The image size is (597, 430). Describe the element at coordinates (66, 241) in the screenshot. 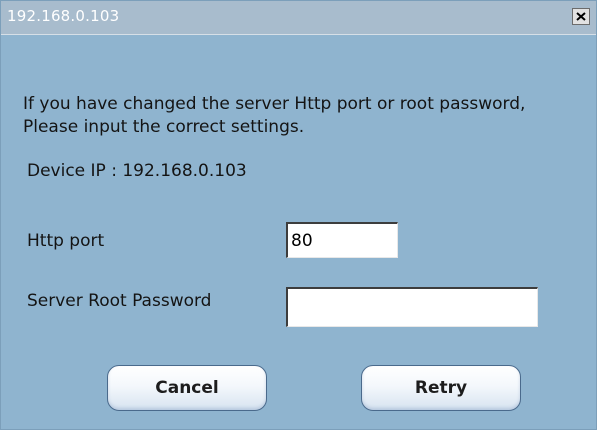

I see `http-port-label: Http port` at that location.